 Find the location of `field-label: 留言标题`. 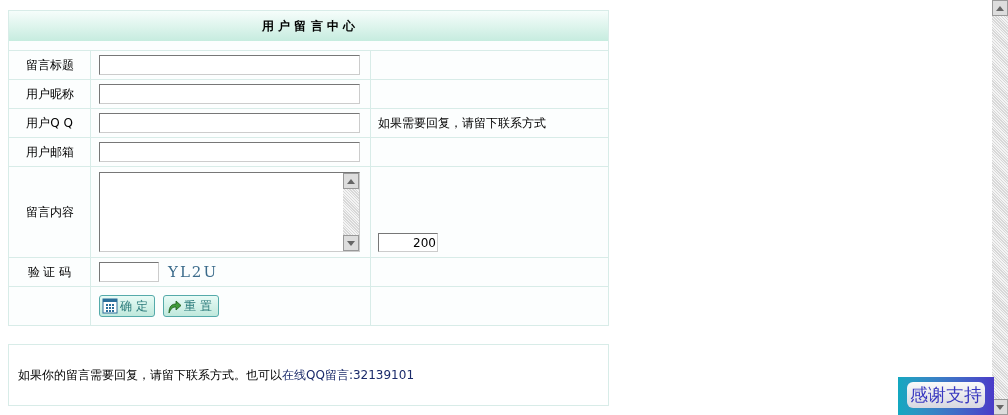

field-label: 留言标题 is located at coordinates (49, 65).